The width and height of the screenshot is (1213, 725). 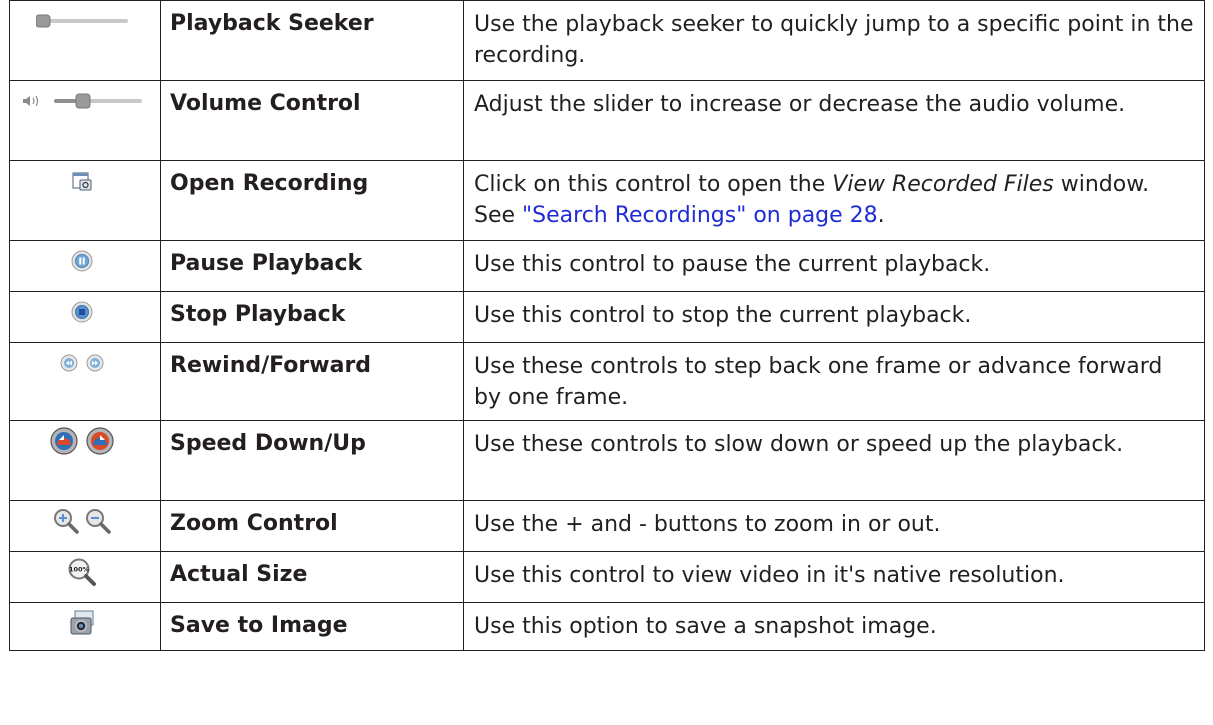 I want to click on control-name: Speed Down/Up, so click(x=312, y=460).